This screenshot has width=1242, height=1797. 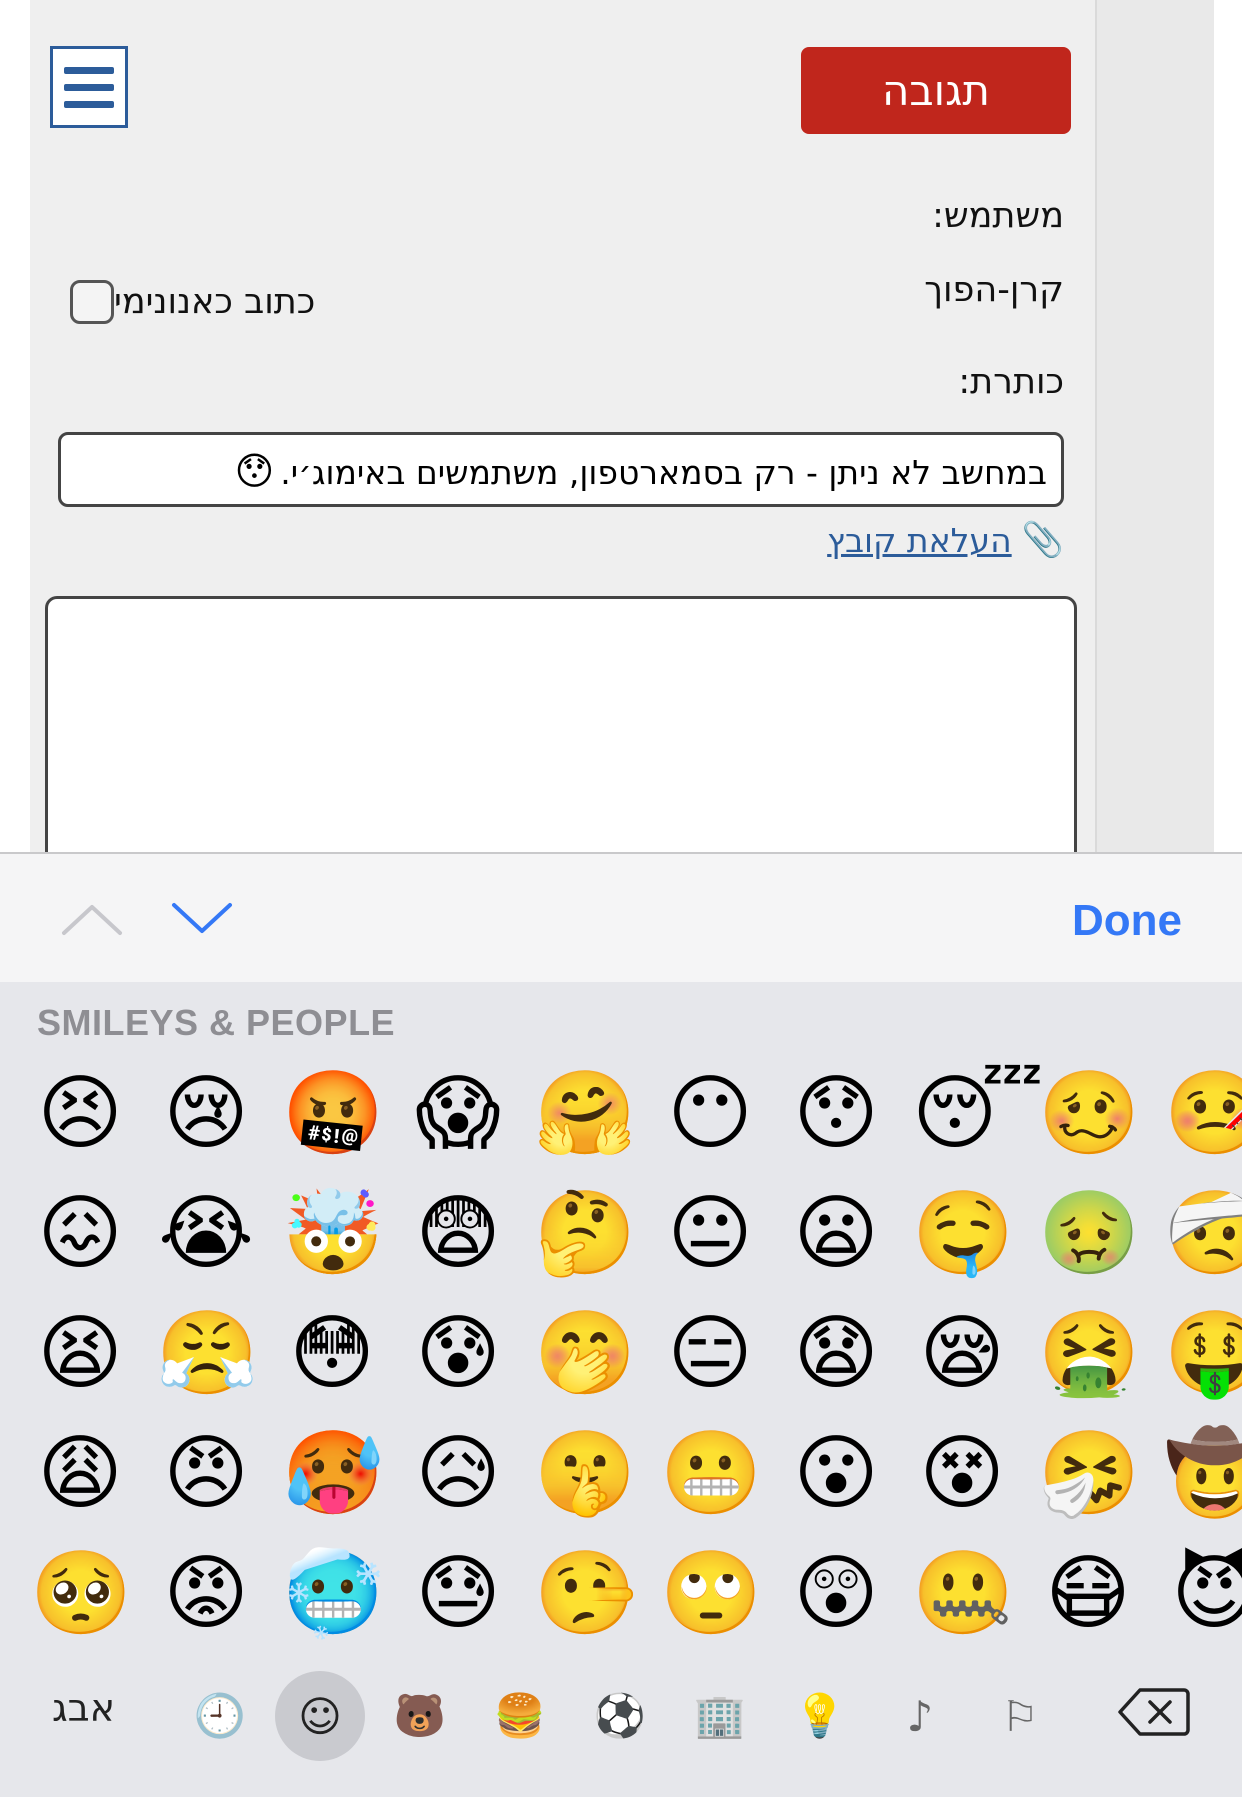 I want to click on emoji-key: 🤔, so click(x=585, y=1234).